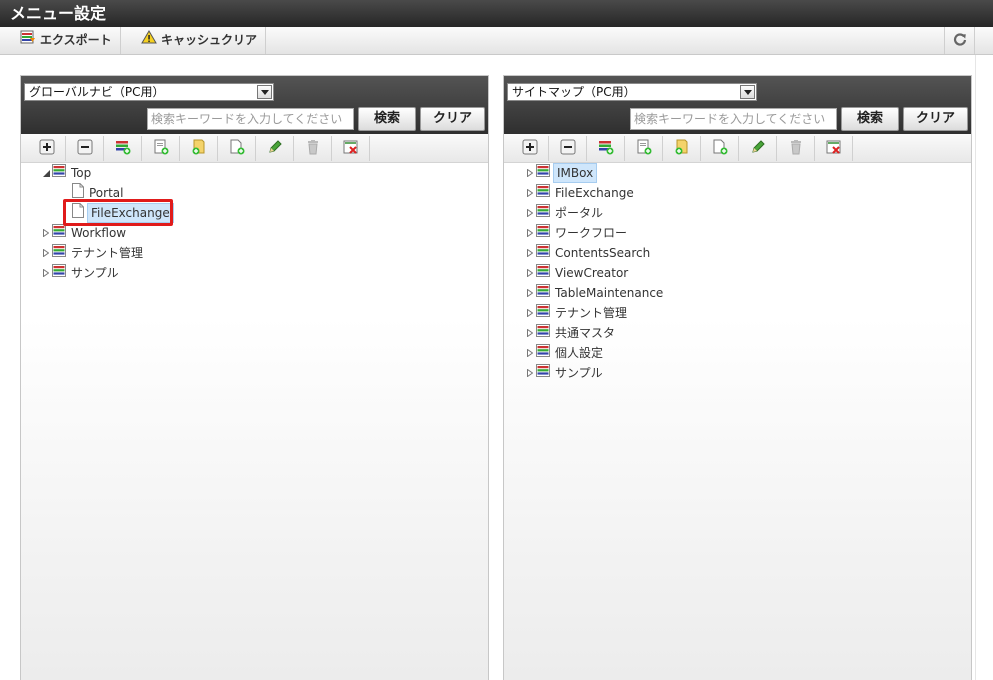  What do you see at coordinates (935, 119) in the screenshot?
I see `right-clear-button: クリア` at bounding box center [935, 119].